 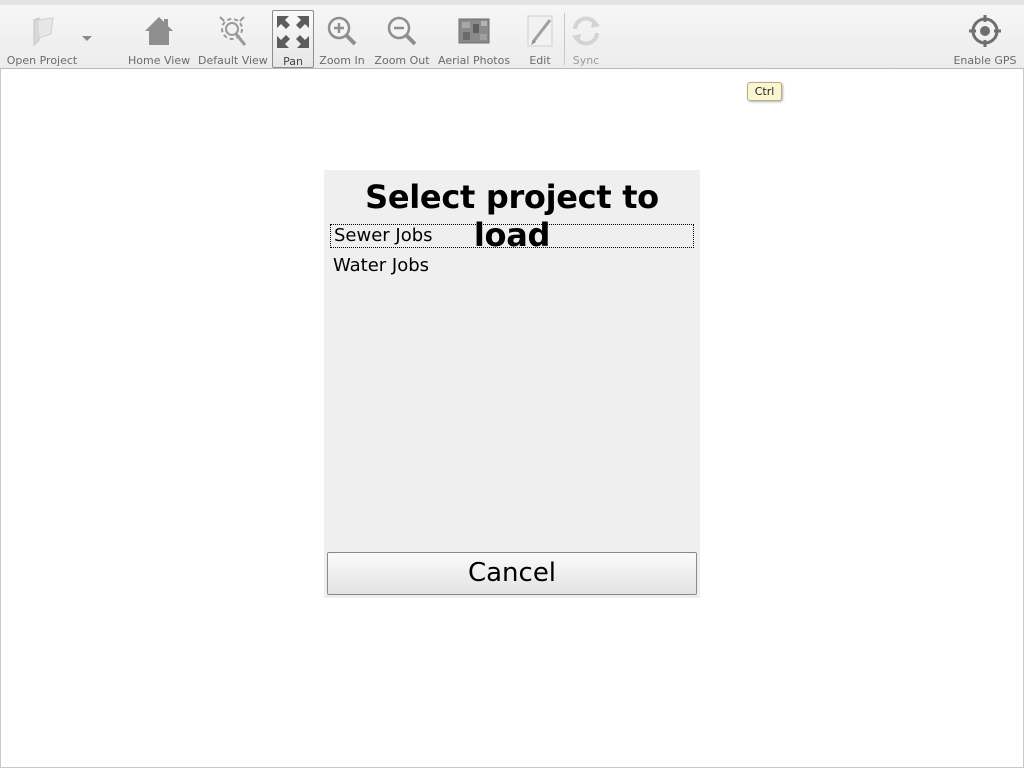 I want to click on zoom-out-button: Zoom Out, so click(x=402, y=39).